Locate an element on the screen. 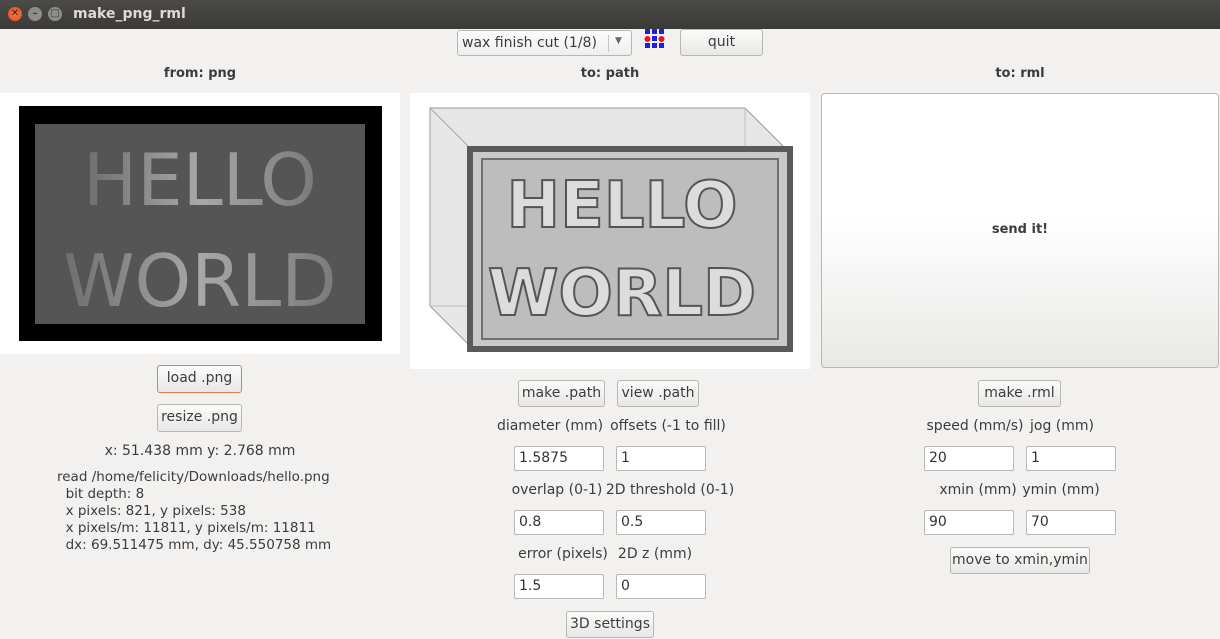  title-bar: ✕ – □ make_png_rml is located at coordinates (610, 14).